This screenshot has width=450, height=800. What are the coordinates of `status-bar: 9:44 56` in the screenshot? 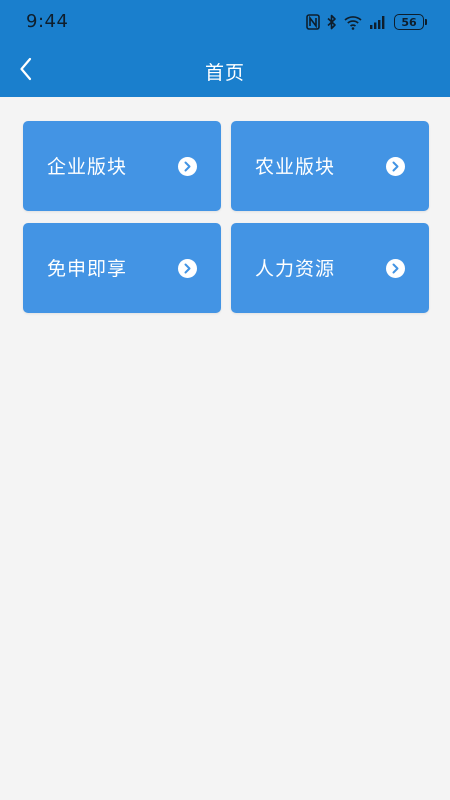 It's located at (225, 22).